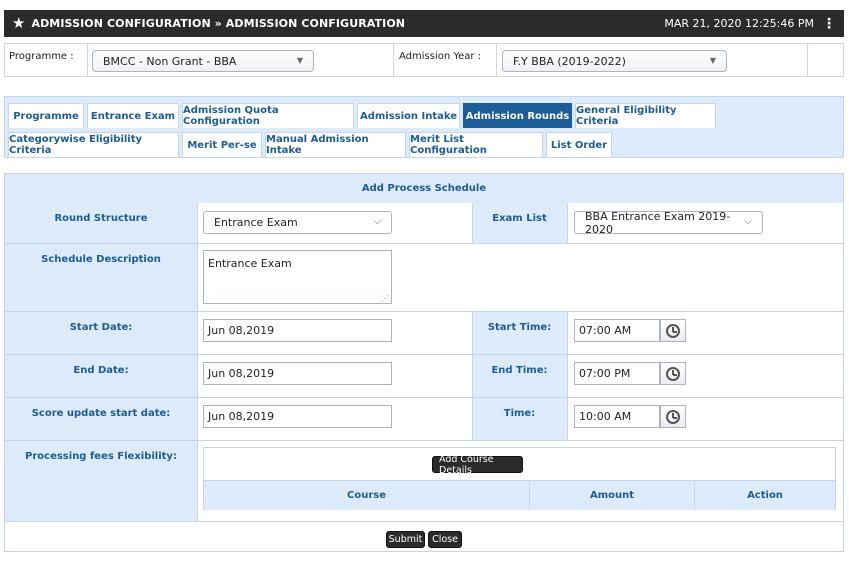 The image size is (849, 565). What do you see at coordinates (424, 521) in the screenshot?
I see `row-divider` at bounding box center [424, 521].